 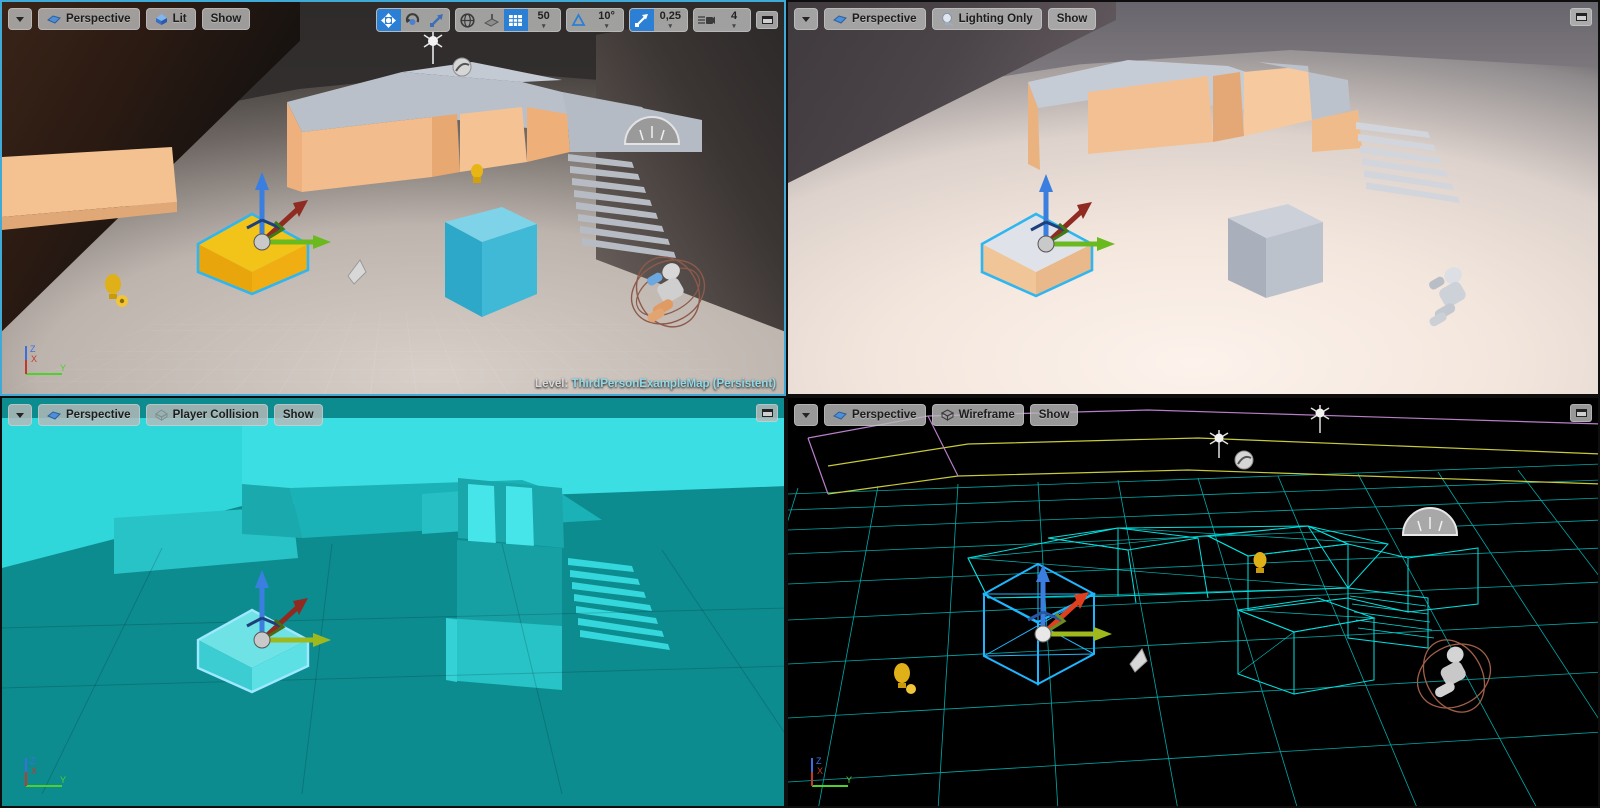 What do you see at coordinates (1244, 460) in the screenshot?
I see `sphere-reflection-icon-wireframe` at bounding box center [1244, 460].